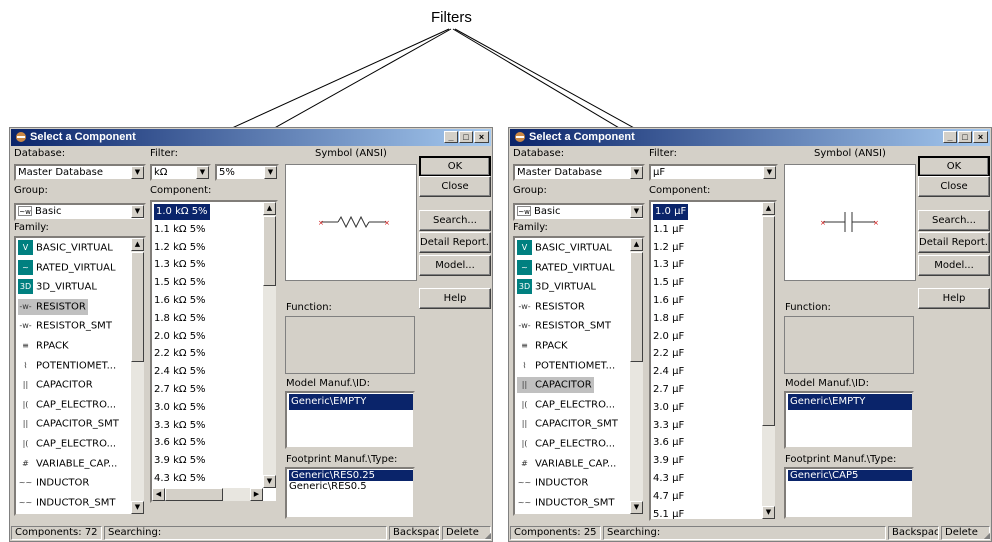  I want to click on component-hscrollbar: ◀ ▶, so click(207, 494).